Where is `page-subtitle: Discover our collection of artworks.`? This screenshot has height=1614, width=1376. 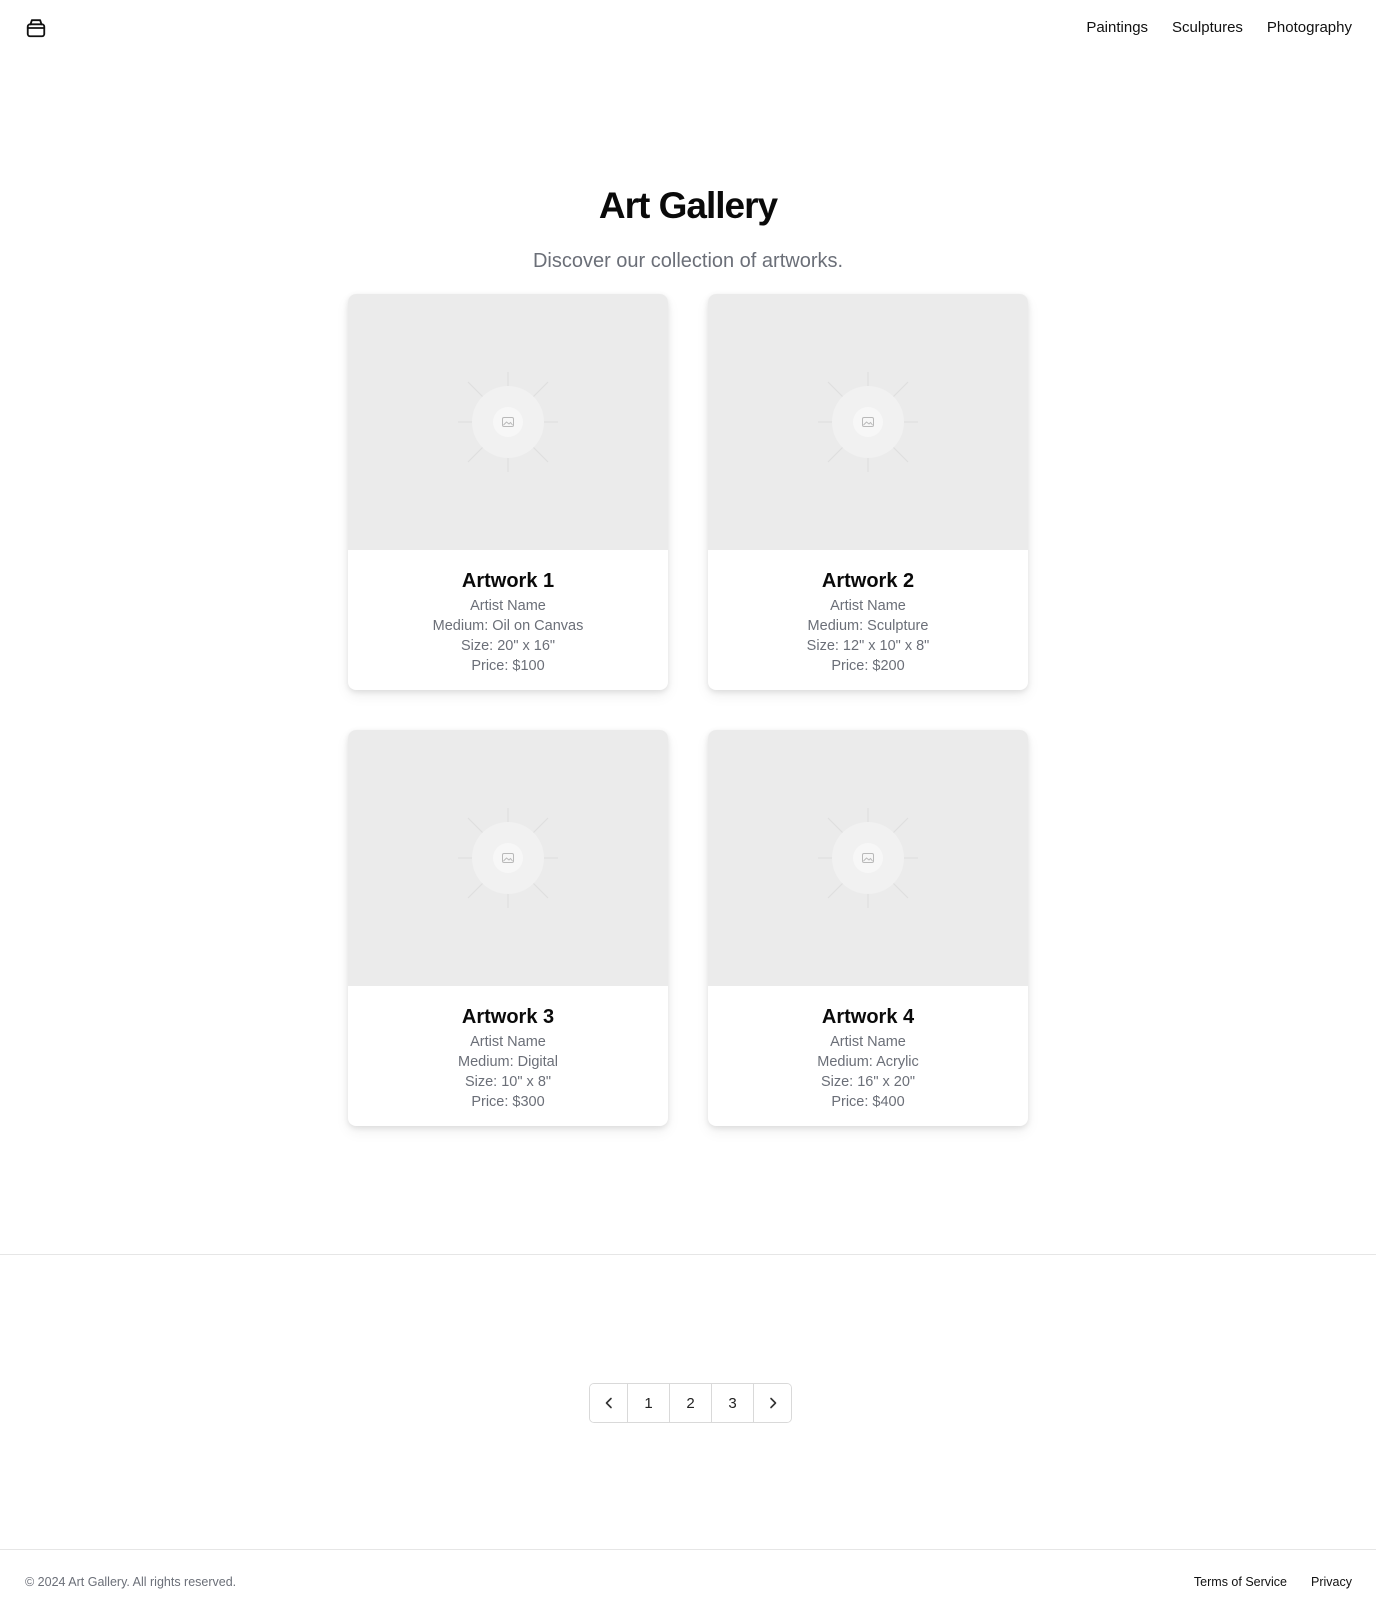 page-subtitle: Discover our collection of artworks. is located at coordinates (688, 261).